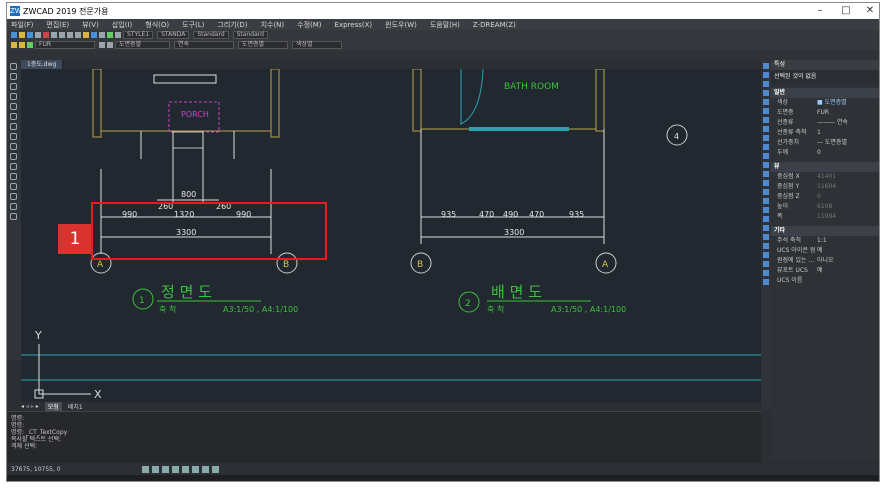 The image size is (886, 488). Describe the element at coordinates (142, 45) in the screenshot. I see `color-select: 도면층별` at that location.